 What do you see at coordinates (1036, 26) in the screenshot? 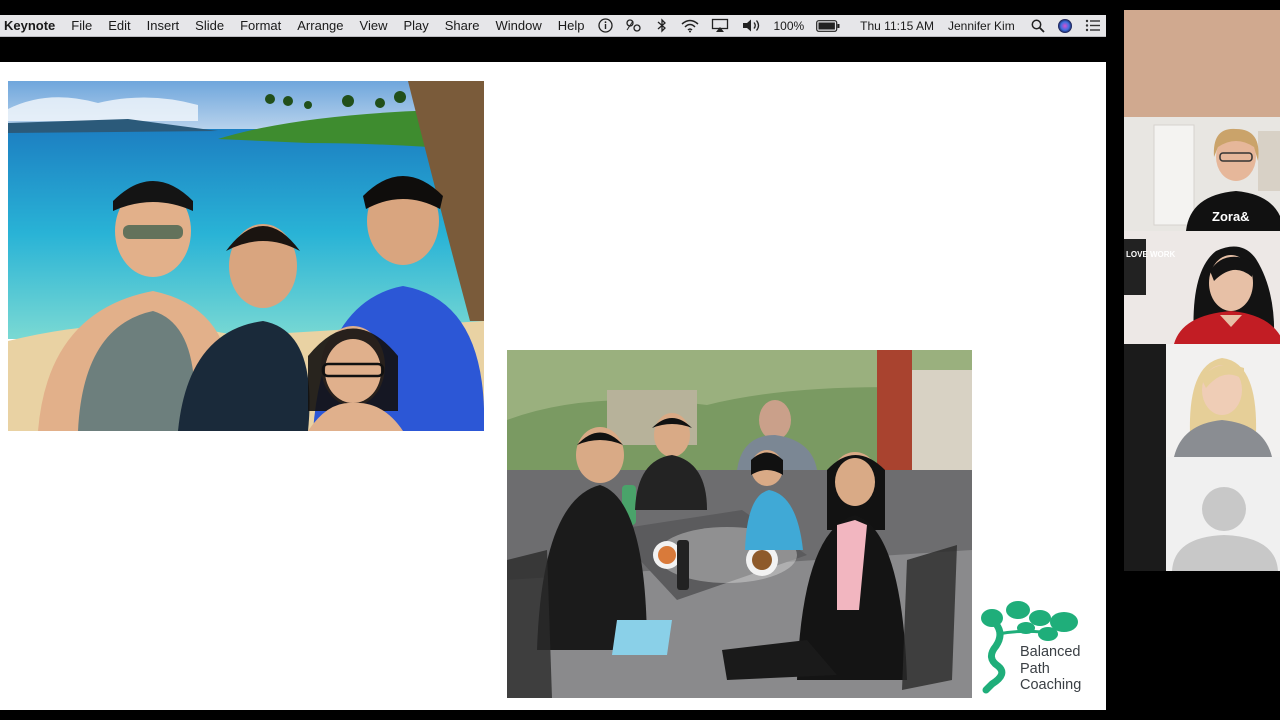
I see `spotlight-search-icon` at bounding box center [1036, 26].